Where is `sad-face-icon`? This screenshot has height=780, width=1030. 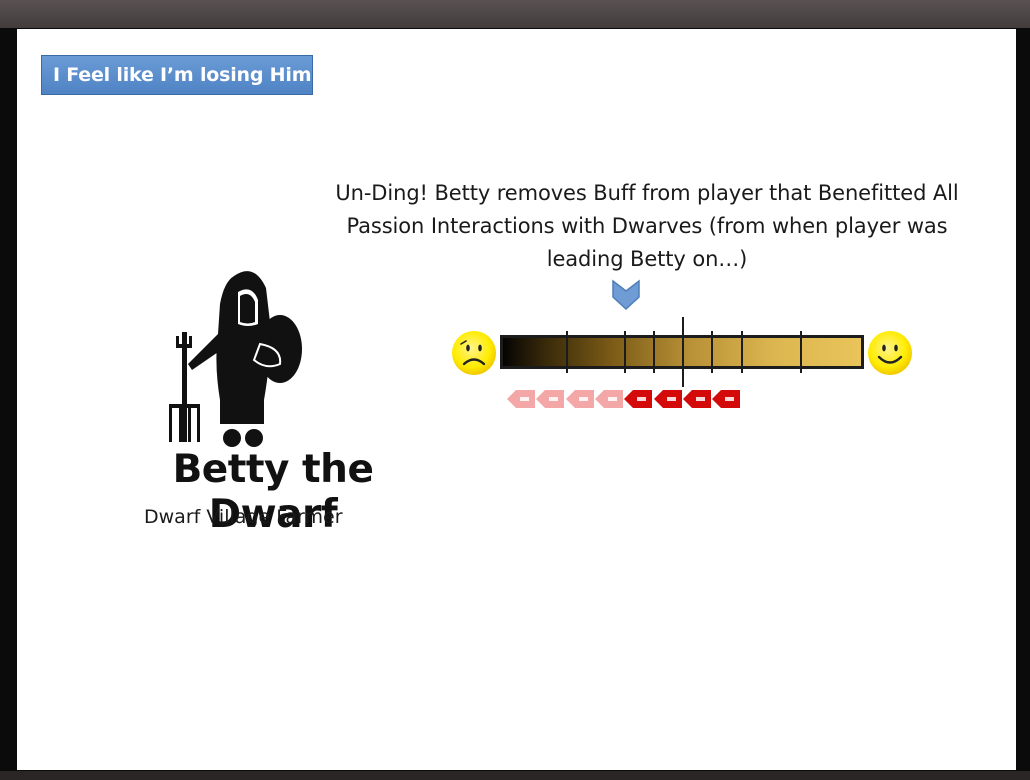 sad-face-icon is located at coordinates (474, 353).